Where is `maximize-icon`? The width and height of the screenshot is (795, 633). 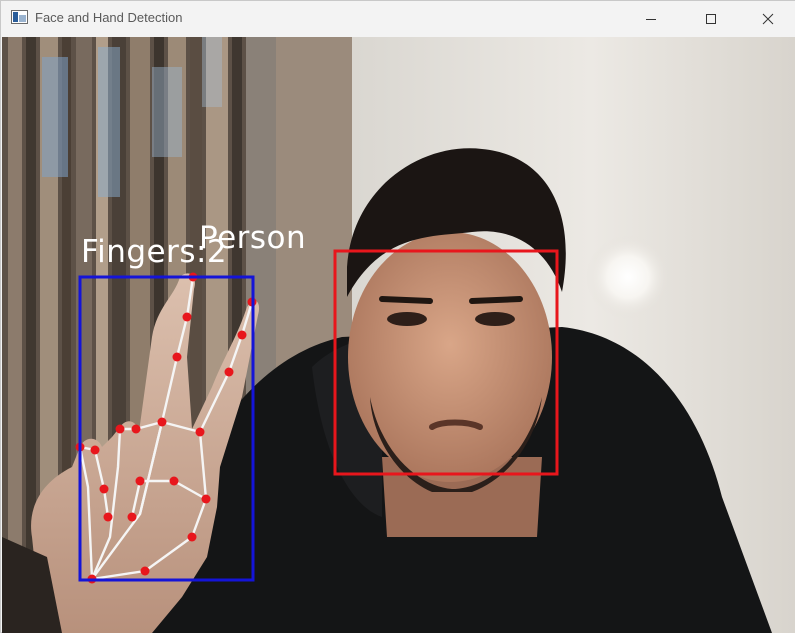 maximize-icon is located at coordinates (711, 19).